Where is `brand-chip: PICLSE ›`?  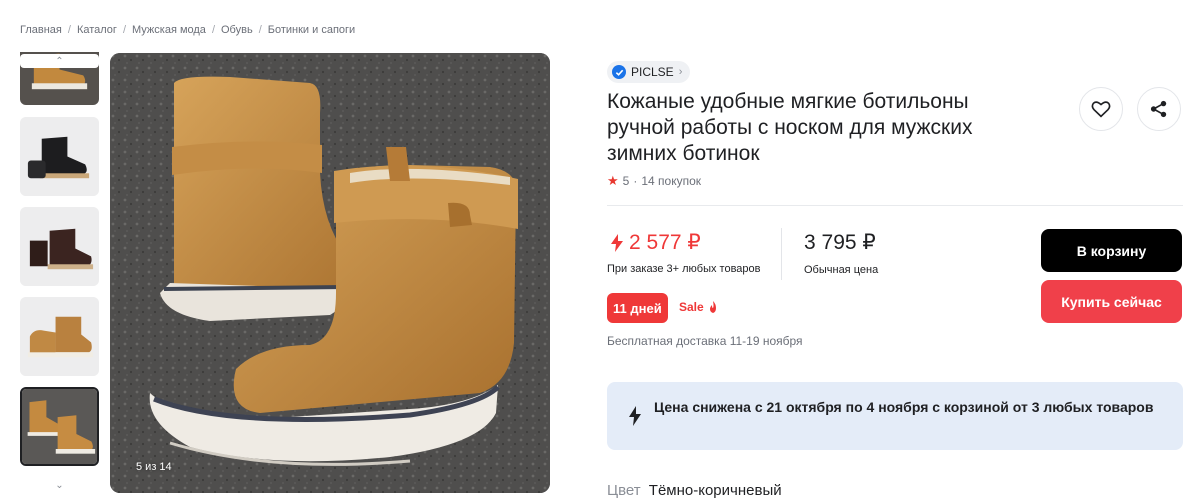
brand-chip: PICLSE › is located at coordinates (649, 72).